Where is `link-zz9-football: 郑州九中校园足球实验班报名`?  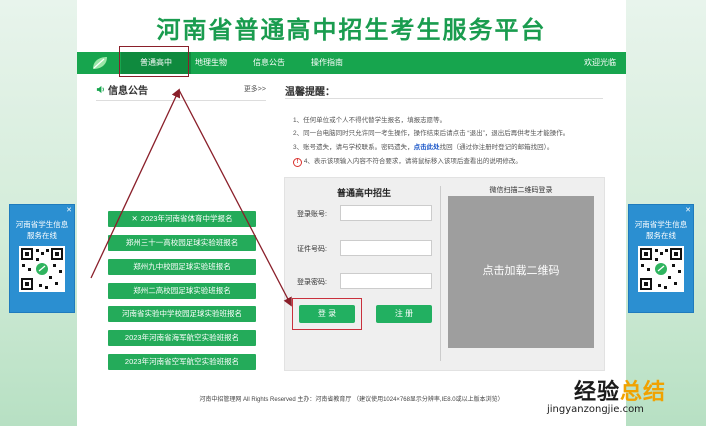 link-zz9-football: 郑州九中校园足球实验班报名 is located at coordinates (182, 267).